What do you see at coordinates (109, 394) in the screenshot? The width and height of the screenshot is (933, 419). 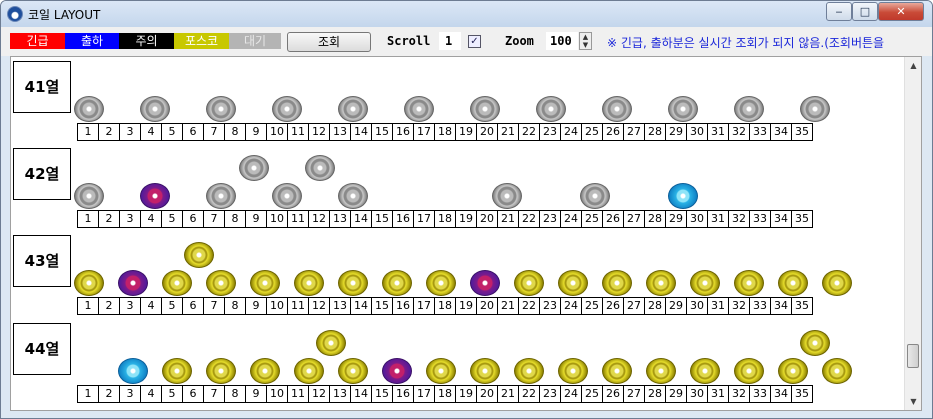 I see `position-cell: 2` at bounding box center [109, 394].